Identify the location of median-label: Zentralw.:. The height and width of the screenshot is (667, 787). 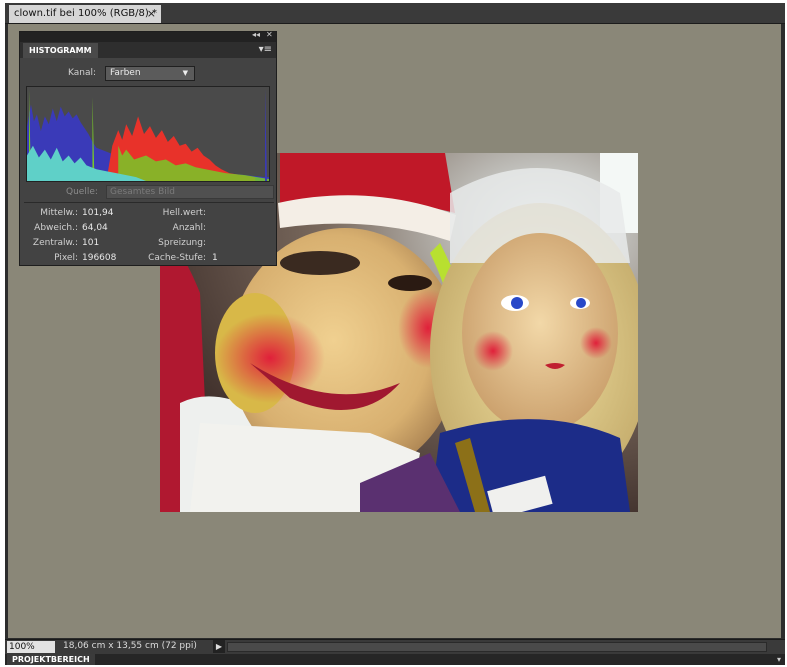
(55, 243).